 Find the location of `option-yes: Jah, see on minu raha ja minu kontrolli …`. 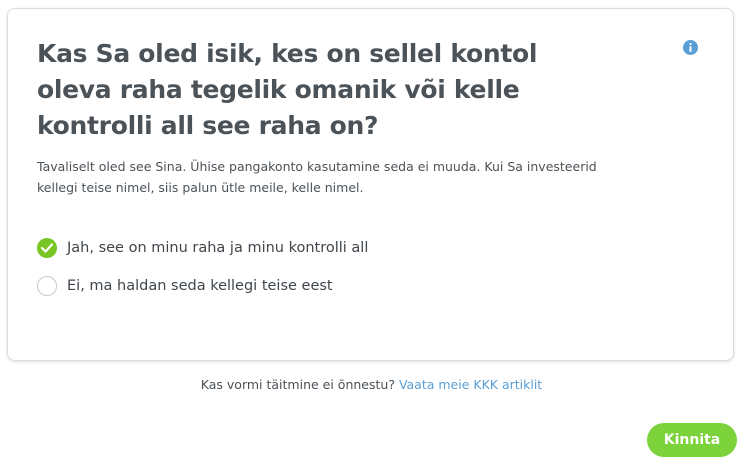

option-yes: Jah, see on minu raha ja minu kontrolli … is located at coordinates (337, 248).